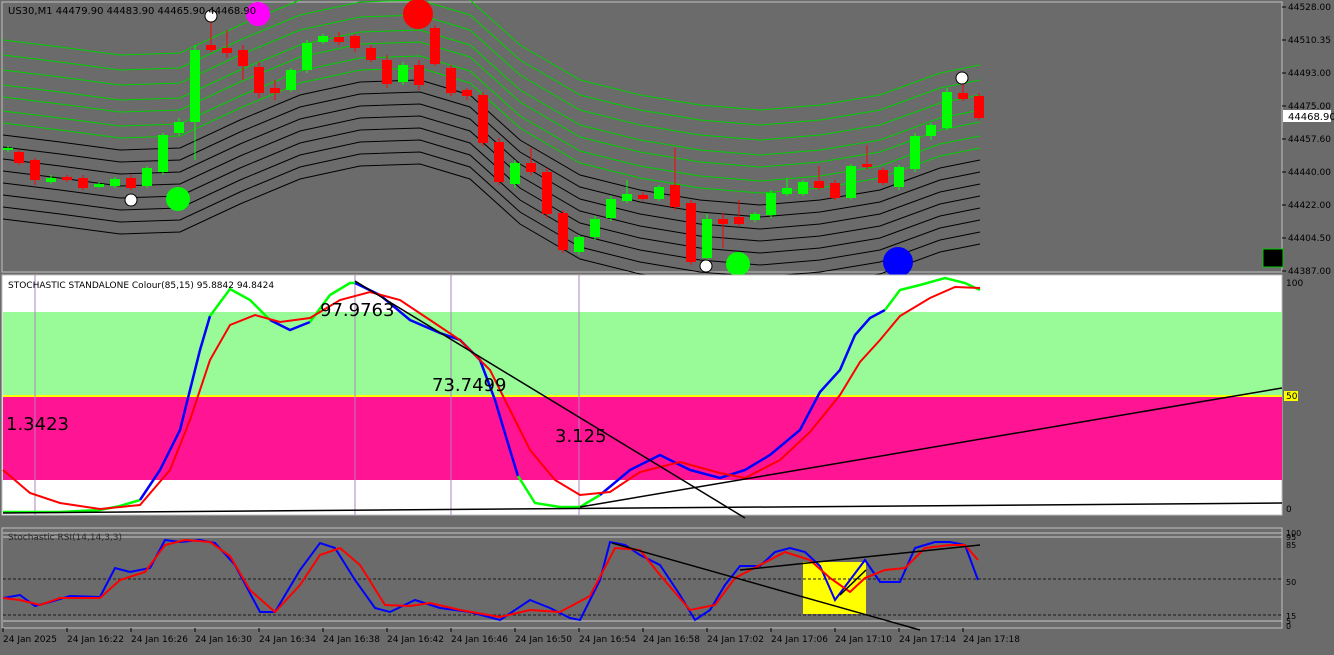  I want to click on rsi-scale: 1009585501550, so click(1293, 580).